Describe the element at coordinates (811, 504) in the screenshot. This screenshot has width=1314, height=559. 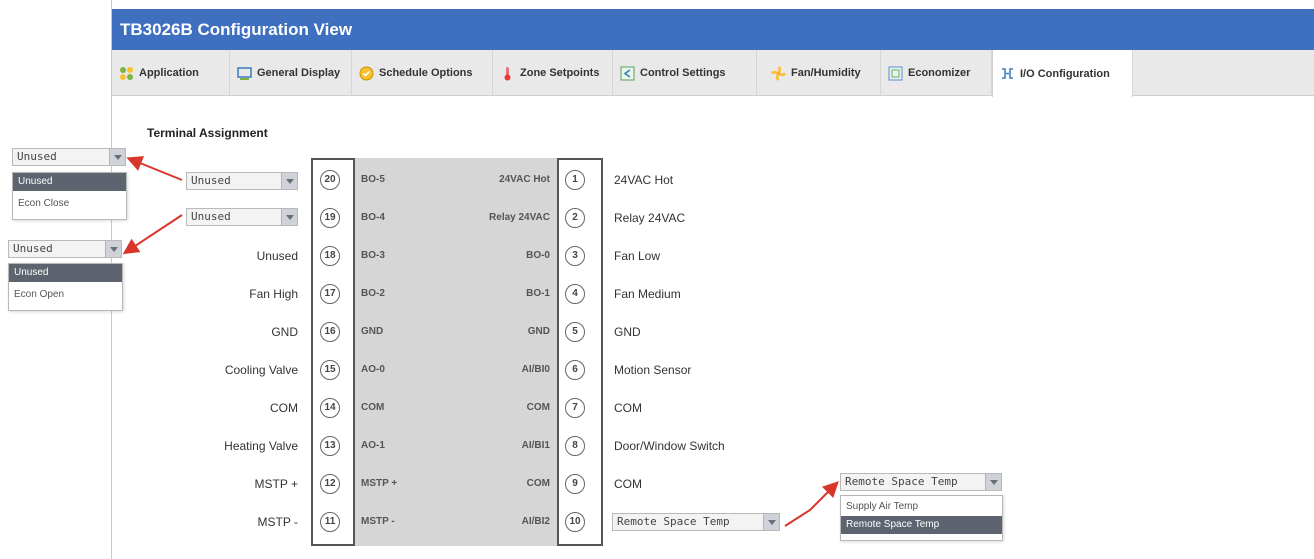
I see `arrow-ai2` at that location.